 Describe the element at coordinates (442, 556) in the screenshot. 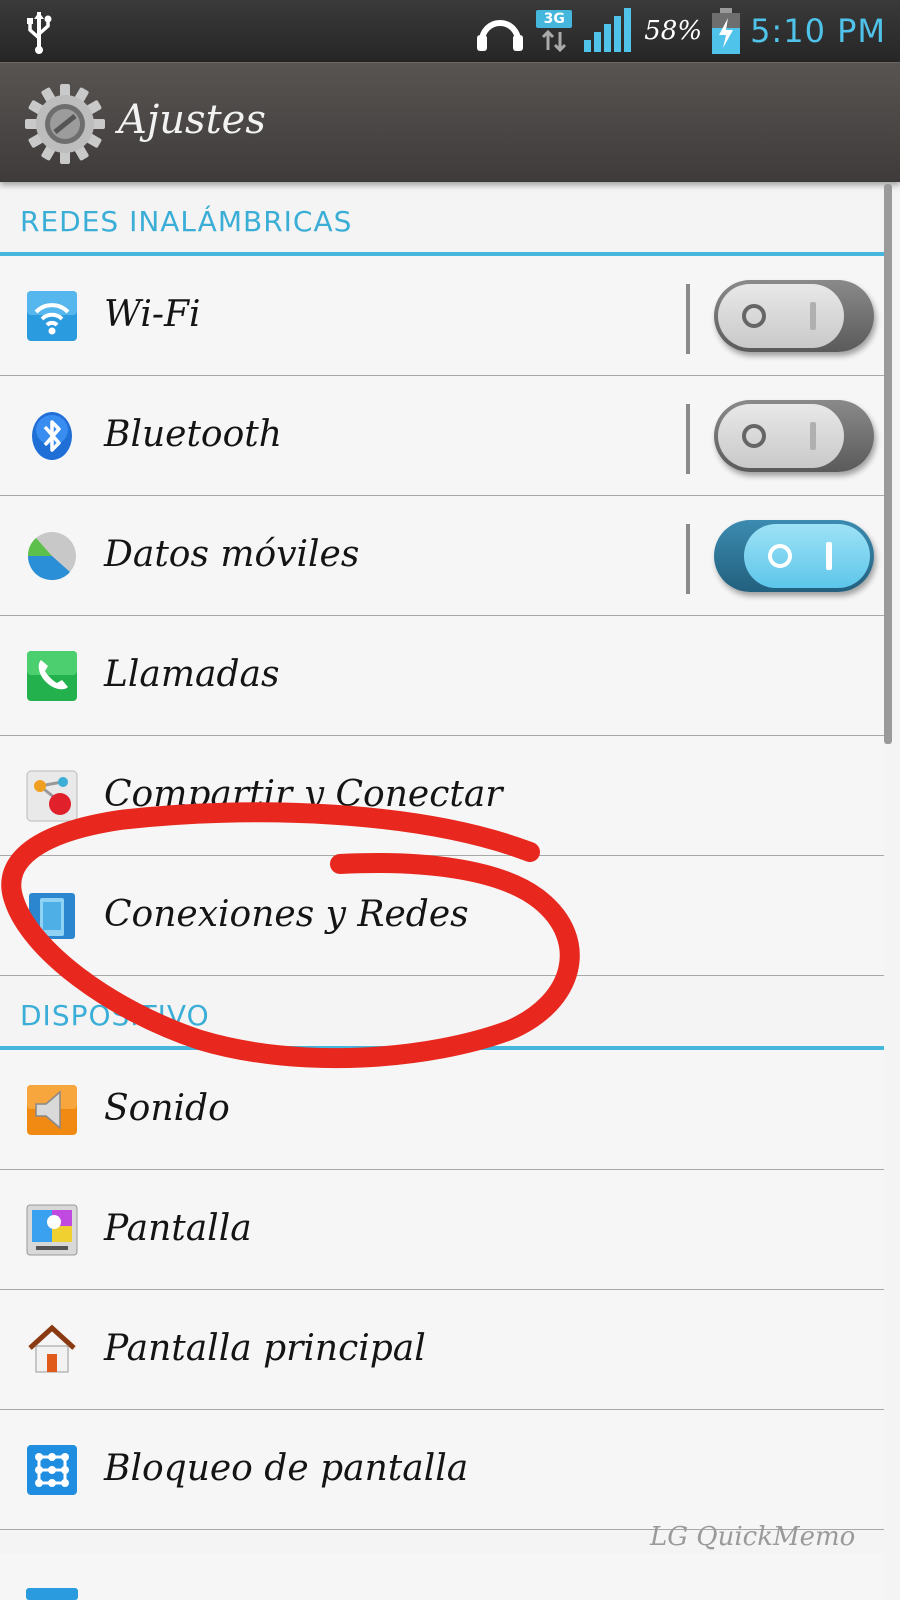

I see `list-item-mobile-data: Datos móviles` at that location.